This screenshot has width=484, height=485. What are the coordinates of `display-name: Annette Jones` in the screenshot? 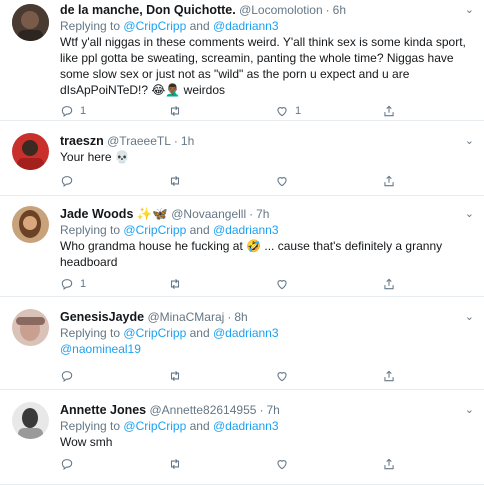 It's located at (103, 410).